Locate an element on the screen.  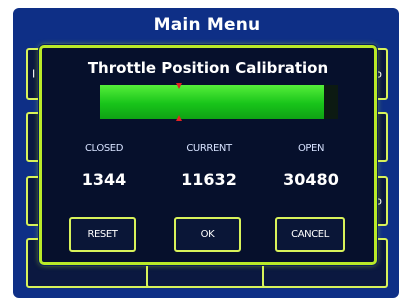
throttle-position-bar is located at coordinates (219, 102).